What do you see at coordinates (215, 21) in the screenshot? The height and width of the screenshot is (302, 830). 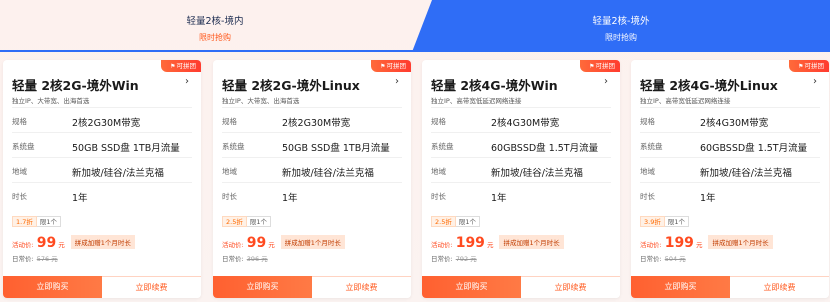 I see `tab-domestic-title: 轻量2核-境内` at bounding box center [215, 21].